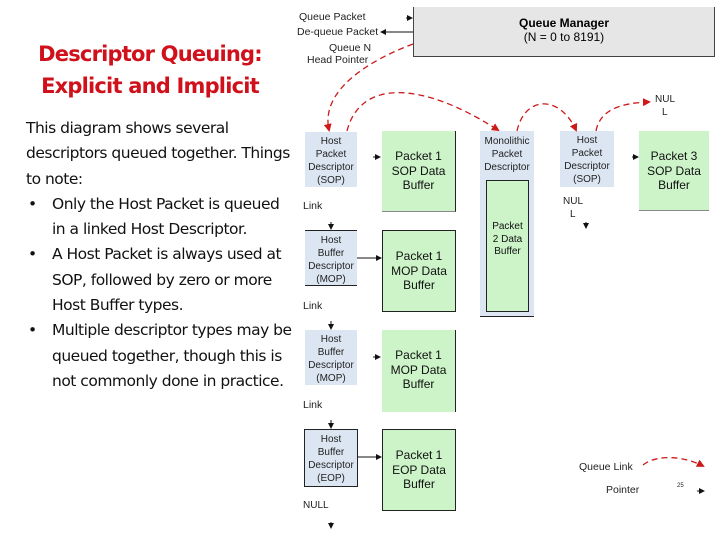 Image resolution: width=720 pixels, height=540 pixels. I want to click on legend-queue-link-icon, so click(673, 462).